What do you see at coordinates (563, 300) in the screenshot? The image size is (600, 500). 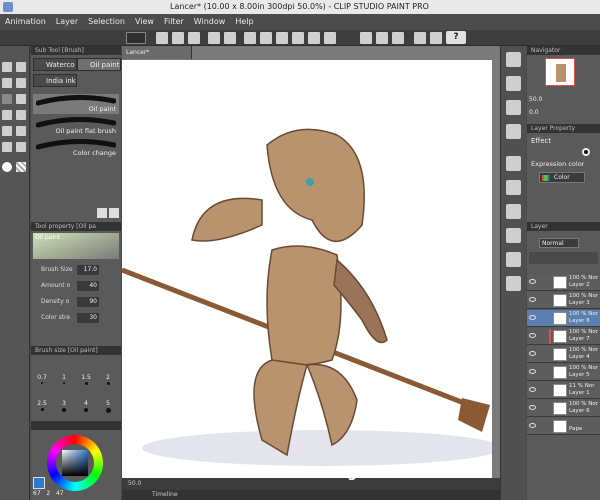 I see `layer-row: 100 % Nor Layer 3` at bounding box center [563, 300].